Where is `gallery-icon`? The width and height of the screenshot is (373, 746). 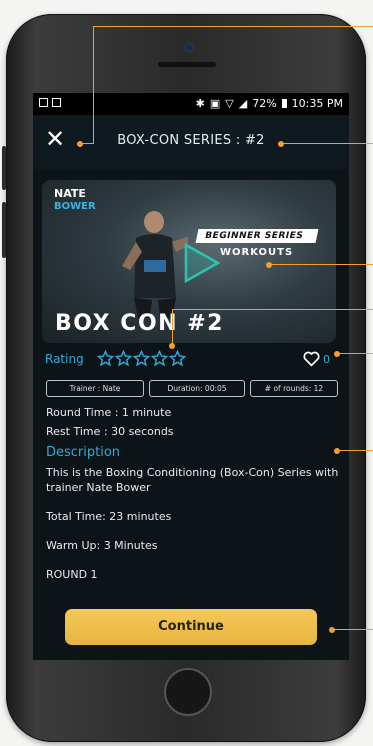
gallery-icon is located at coordinates (43, 102).